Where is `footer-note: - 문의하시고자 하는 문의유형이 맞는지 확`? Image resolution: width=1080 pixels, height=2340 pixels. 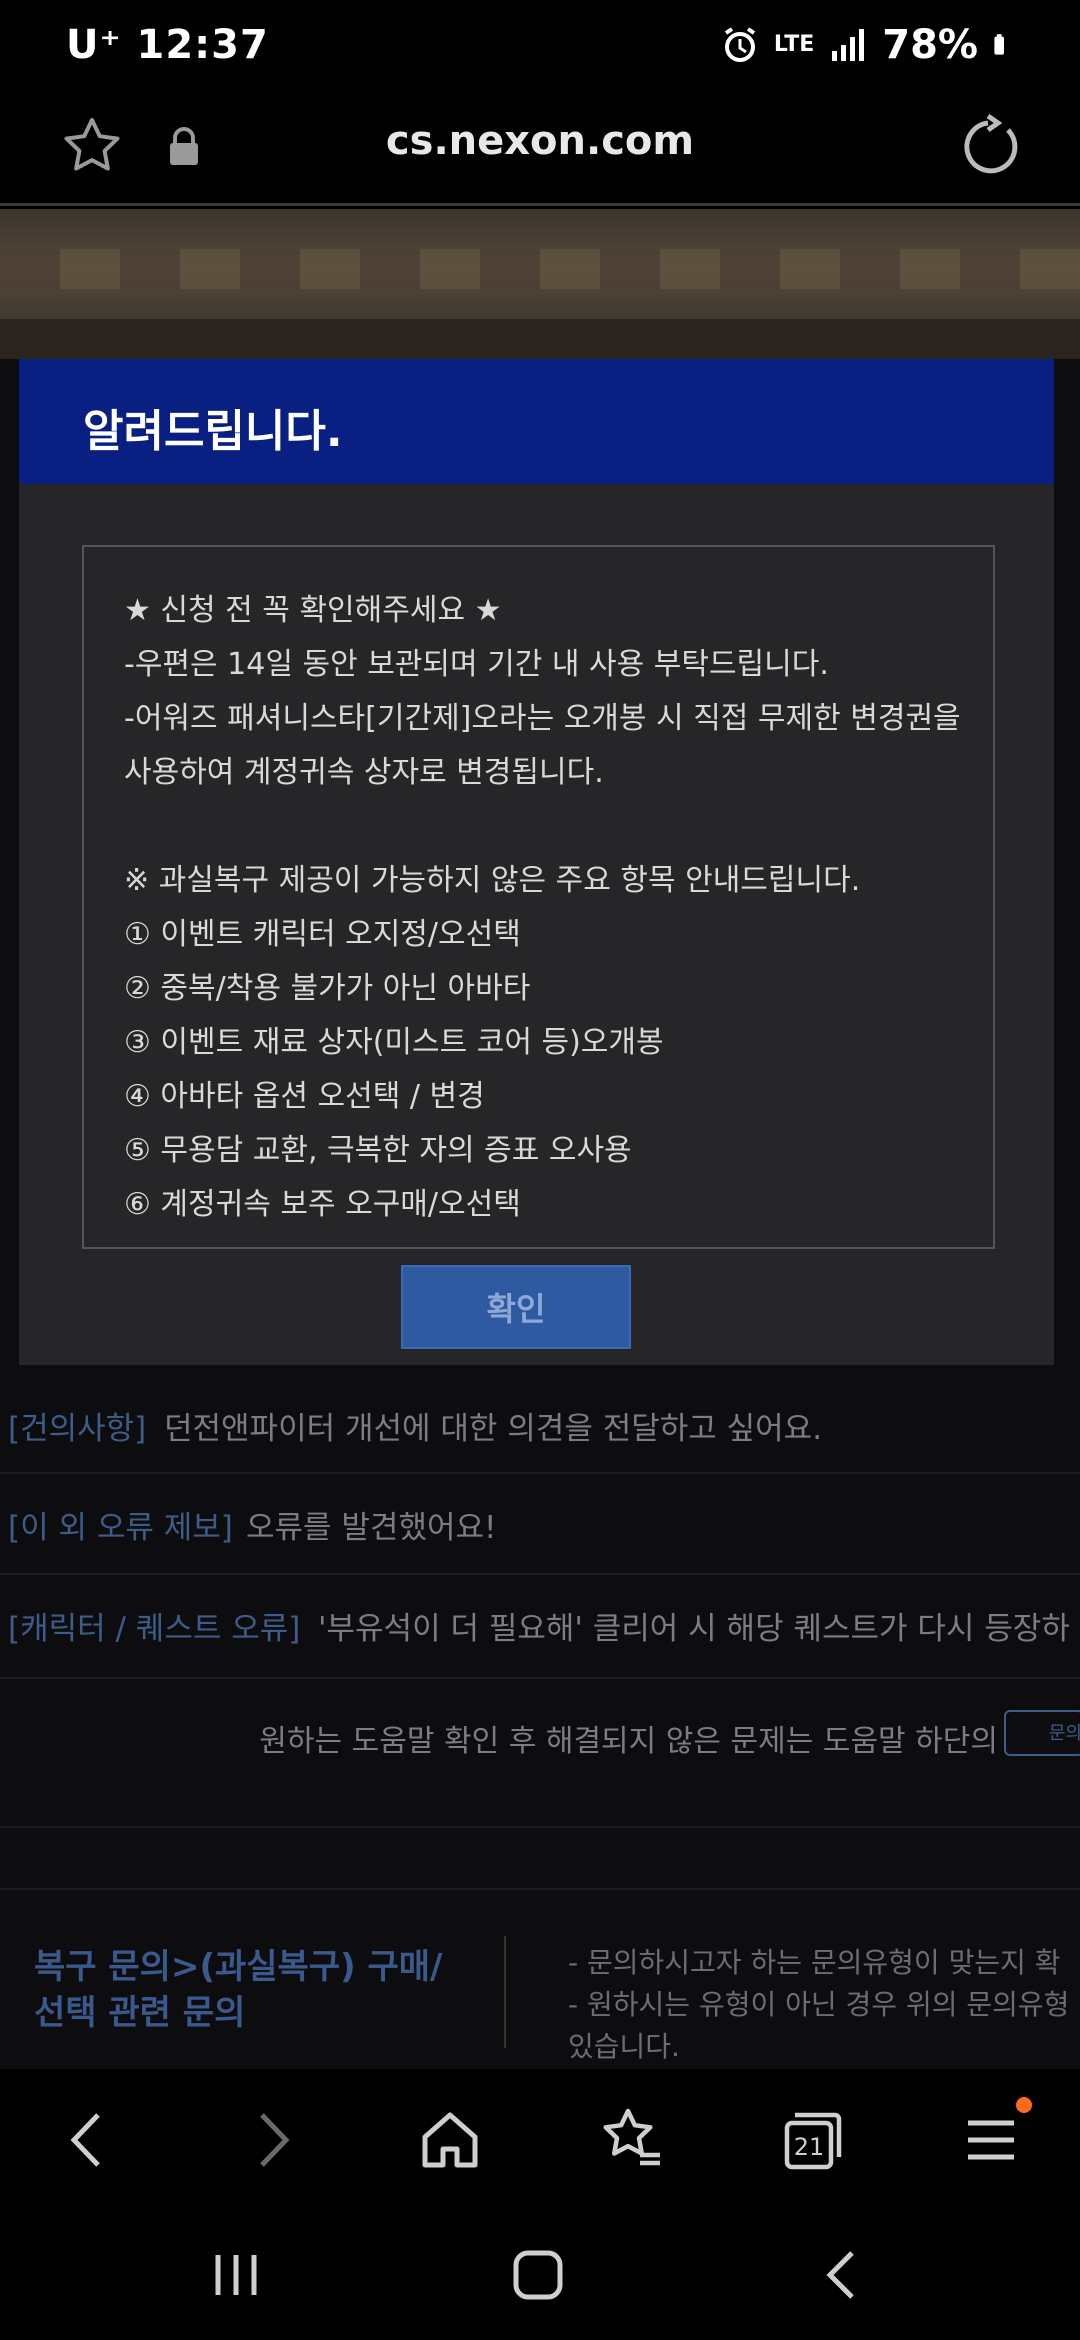
footer-note: - 문의하시고자 하는 문의유형이 맞는지 확 is located at coordinates (814, 1962).